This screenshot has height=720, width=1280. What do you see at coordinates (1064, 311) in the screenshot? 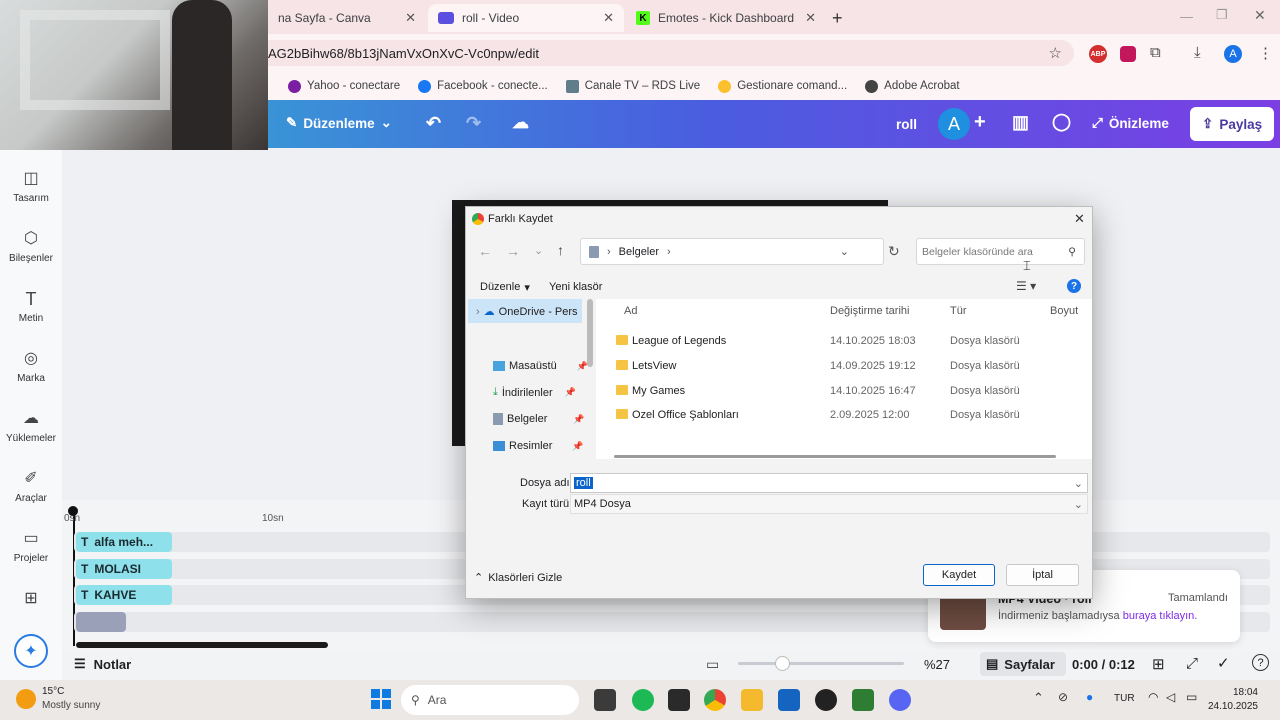
I see `column-size: Boyut` at bounding box center [1064, 311].